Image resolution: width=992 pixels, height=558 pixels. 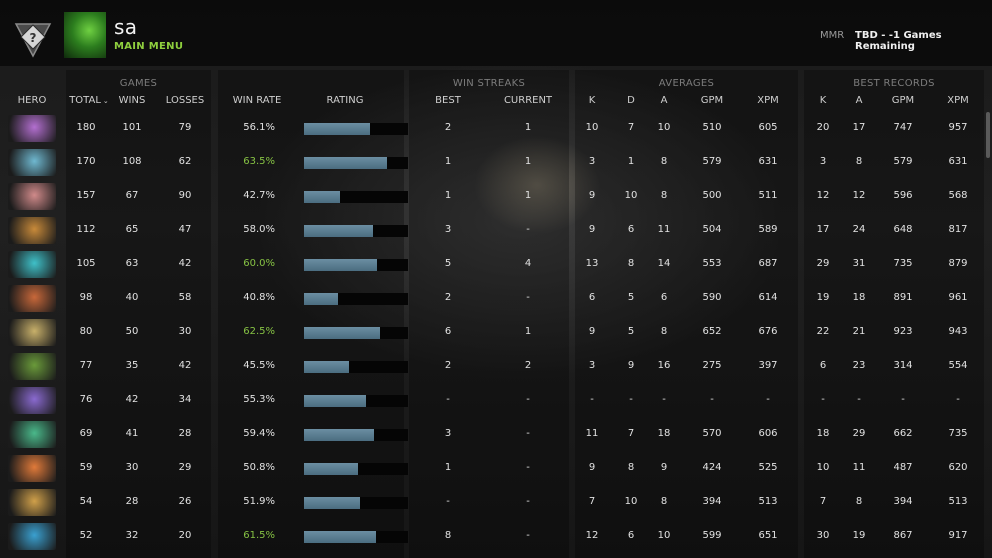 What do you see at coordinates (631, 161) in the screenshot?
I see `cell-avg-deaths: 1` at bounding box center [631, 161].